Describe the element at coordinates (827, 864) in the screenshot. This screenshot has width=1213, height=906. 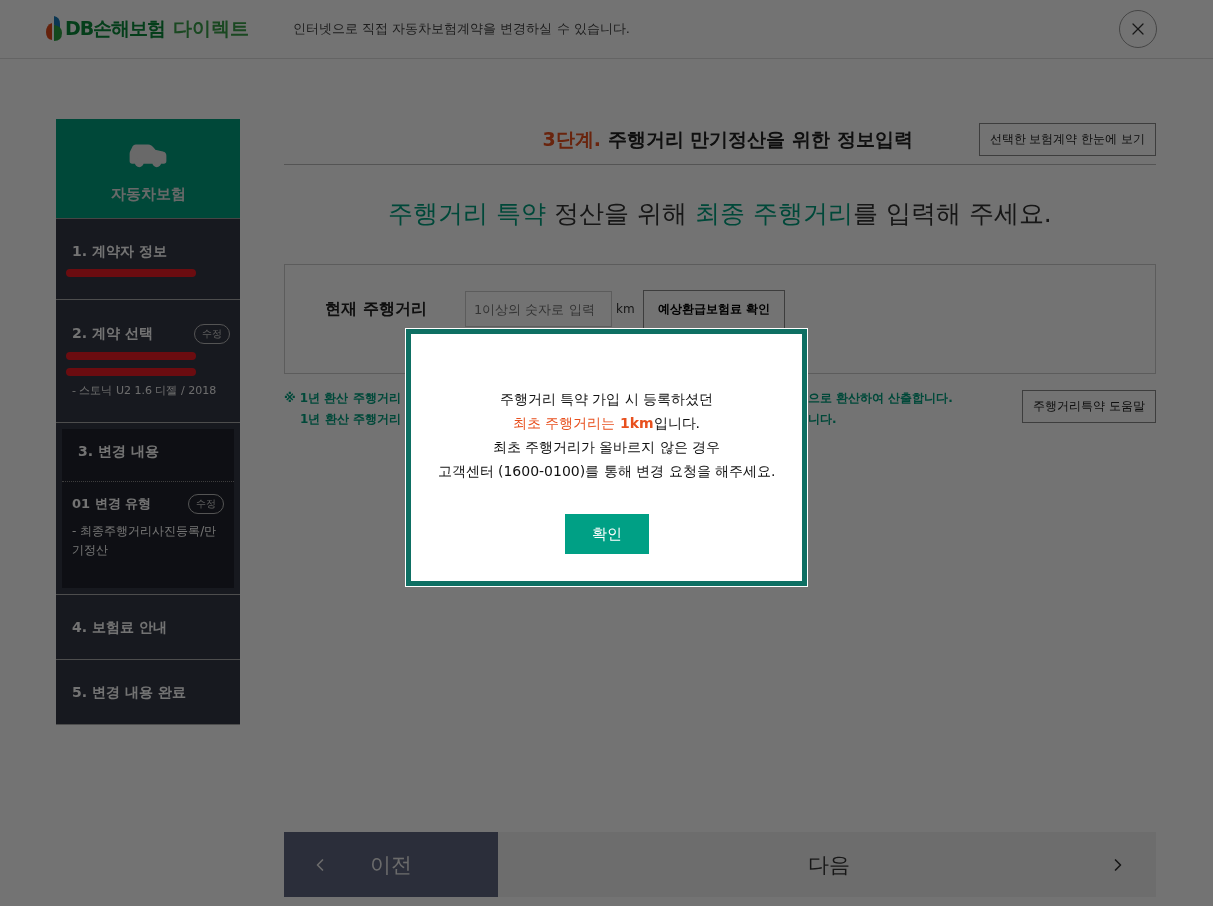
I see `next-button: 다음` at that location.